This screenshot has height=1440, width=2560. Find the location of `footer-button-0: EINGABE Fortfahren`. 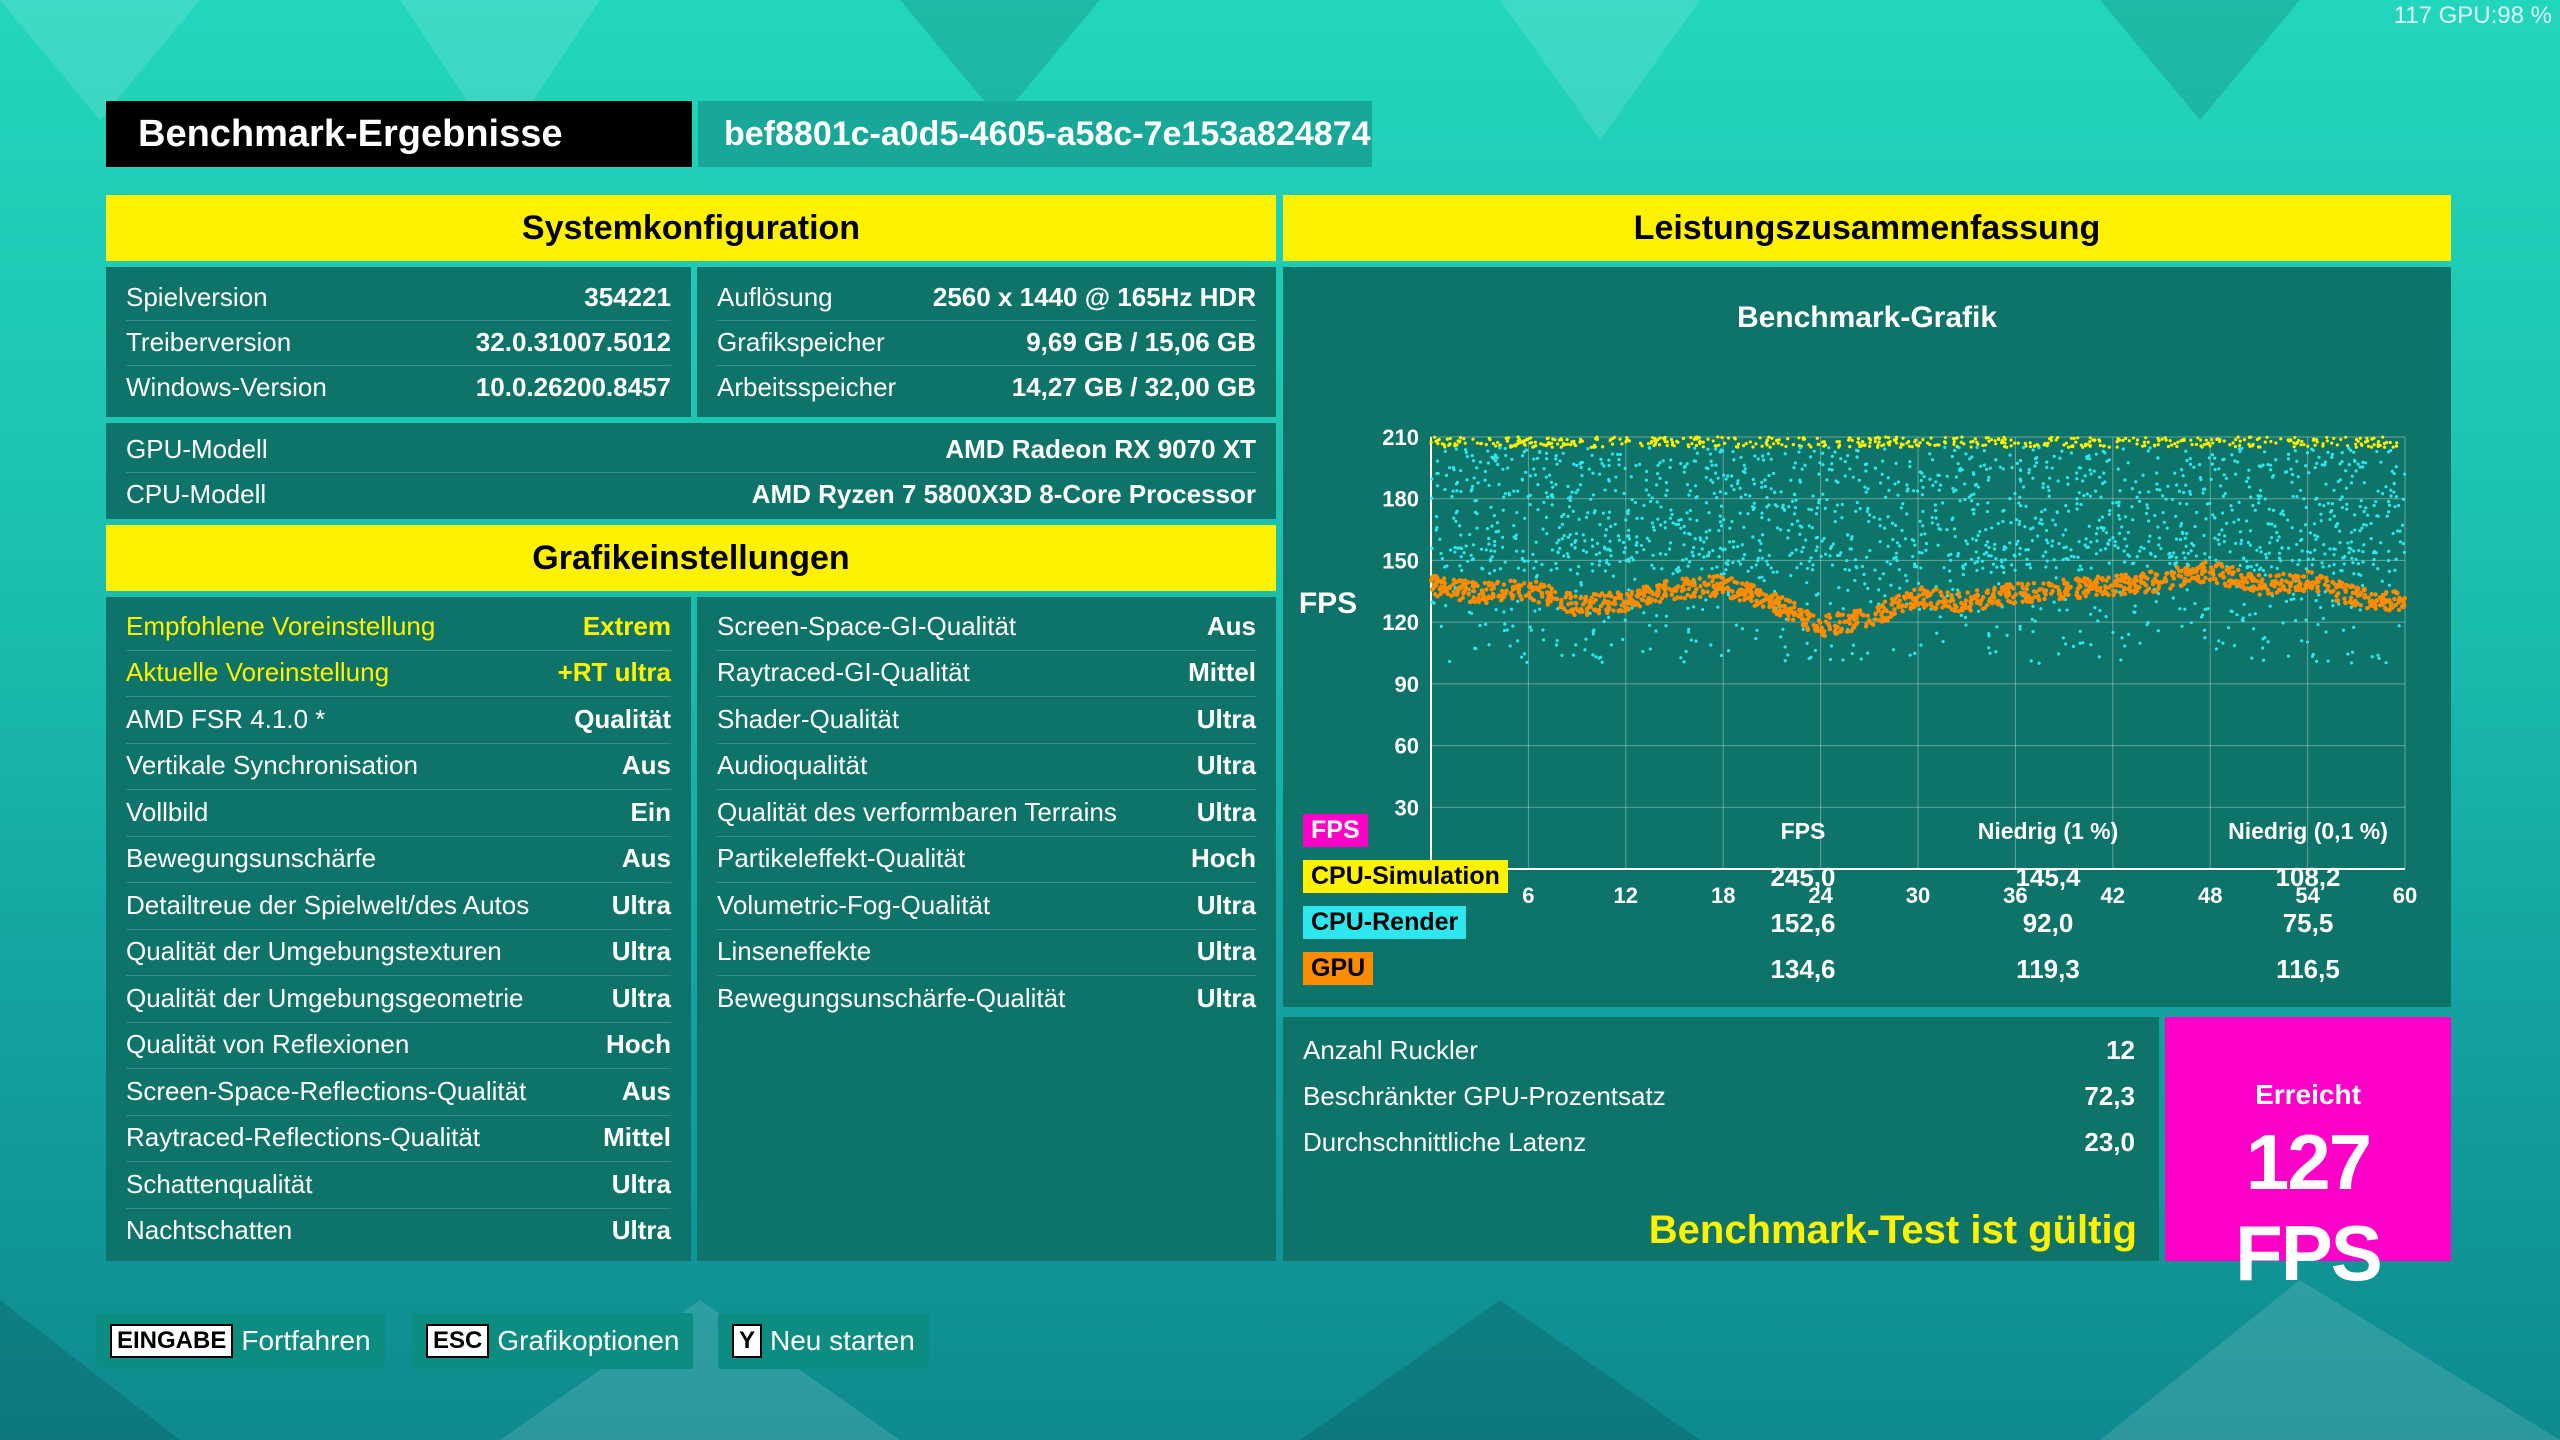

footer-button-0: EINGABE Fortfahren is located at coordinates (240, 1341).